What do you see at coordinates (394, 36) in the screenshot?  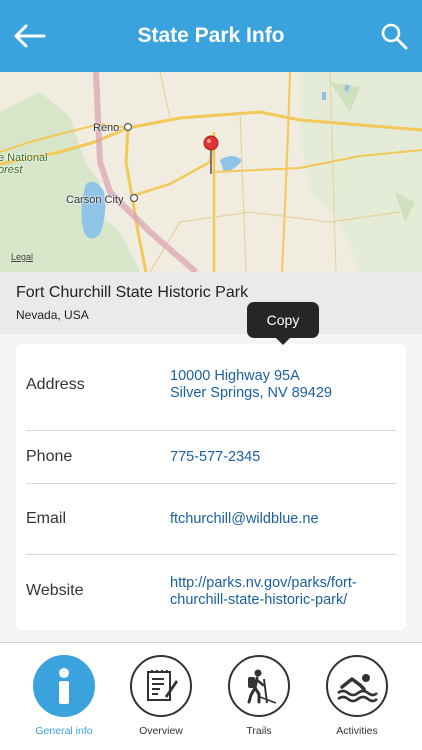 I see `search-icon` at bounding box center [394, 36].